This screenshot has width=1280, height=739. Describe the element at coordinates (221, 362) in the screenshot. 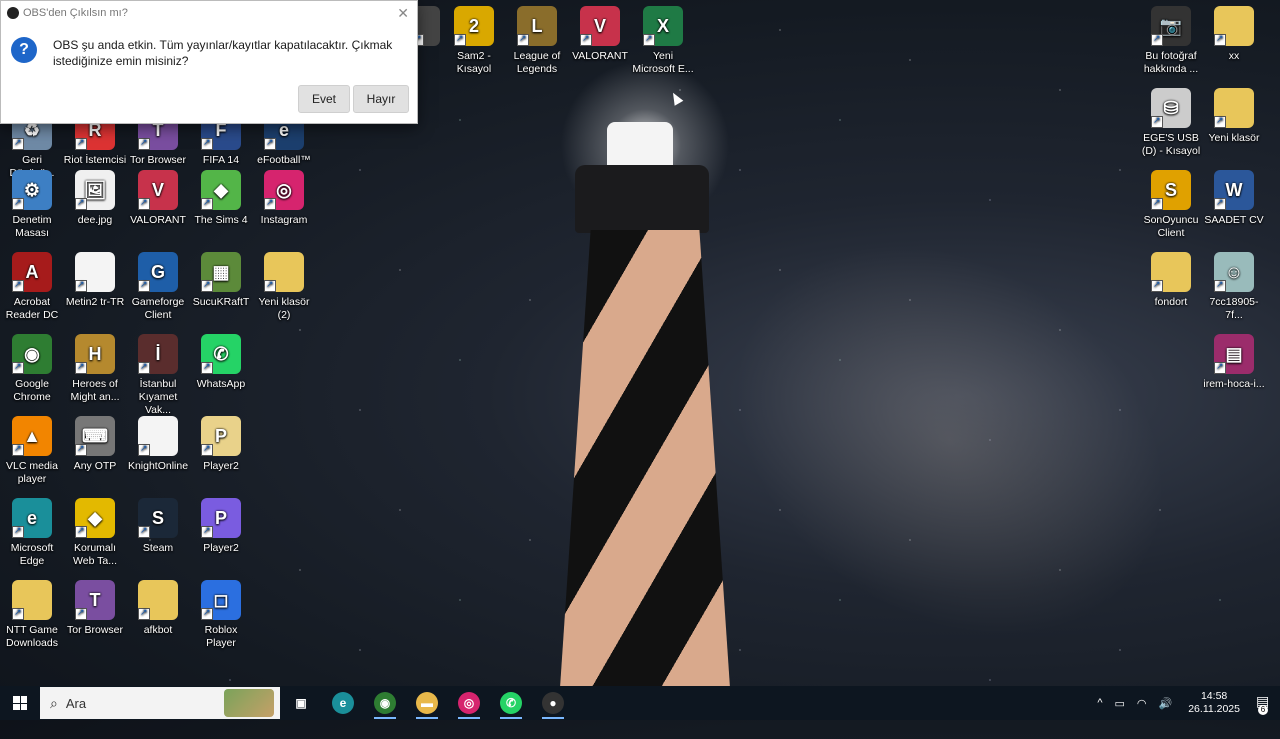

I see `desktop-icon: ✆WhatsApp` at that location.